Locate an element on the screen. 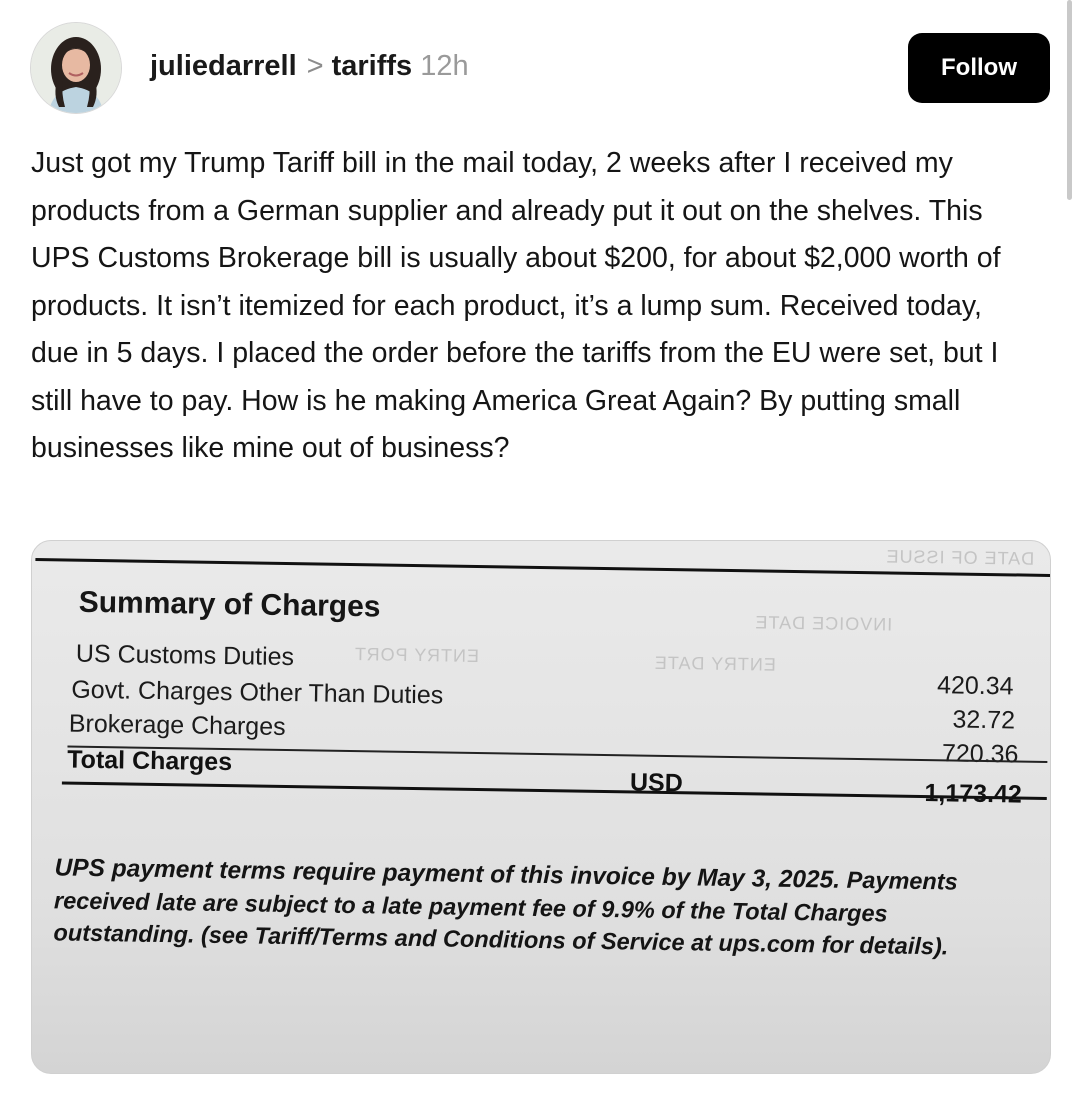 The height and width of the screenshot is (1101, 1080). charge-amount-customs-duties: 420.34 is located at coordinates (975, 686).